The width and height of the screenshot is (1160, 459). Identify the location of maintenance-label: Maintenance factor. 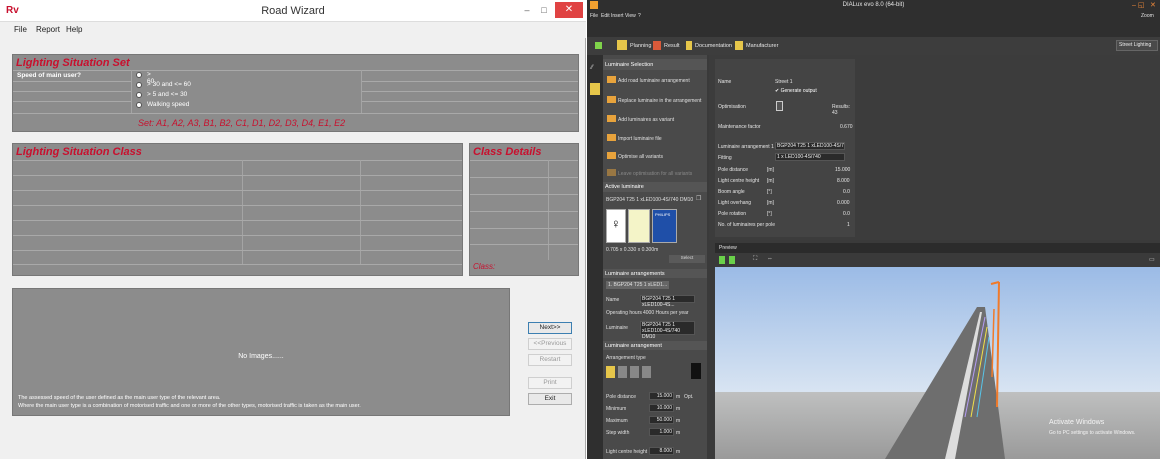
(739, 127).